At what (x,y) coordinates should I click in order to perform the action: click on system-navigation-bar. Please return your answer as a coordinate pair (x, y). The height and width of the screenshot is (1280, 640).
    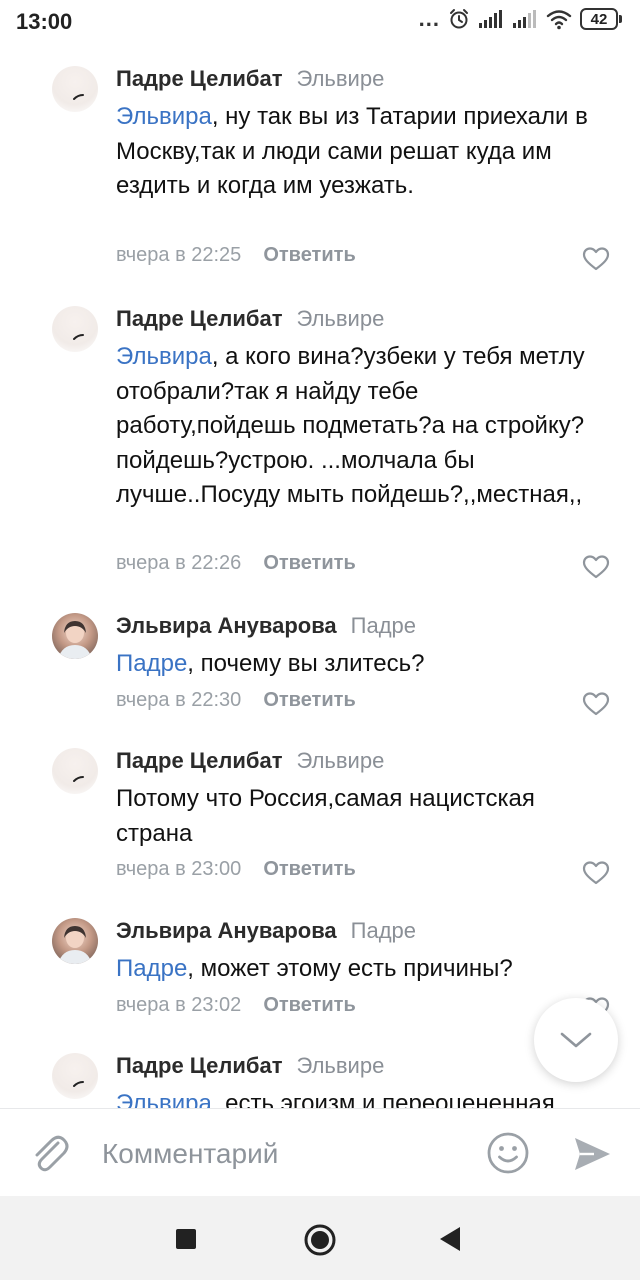
    Looking at the image, I should click on (320, 1238).